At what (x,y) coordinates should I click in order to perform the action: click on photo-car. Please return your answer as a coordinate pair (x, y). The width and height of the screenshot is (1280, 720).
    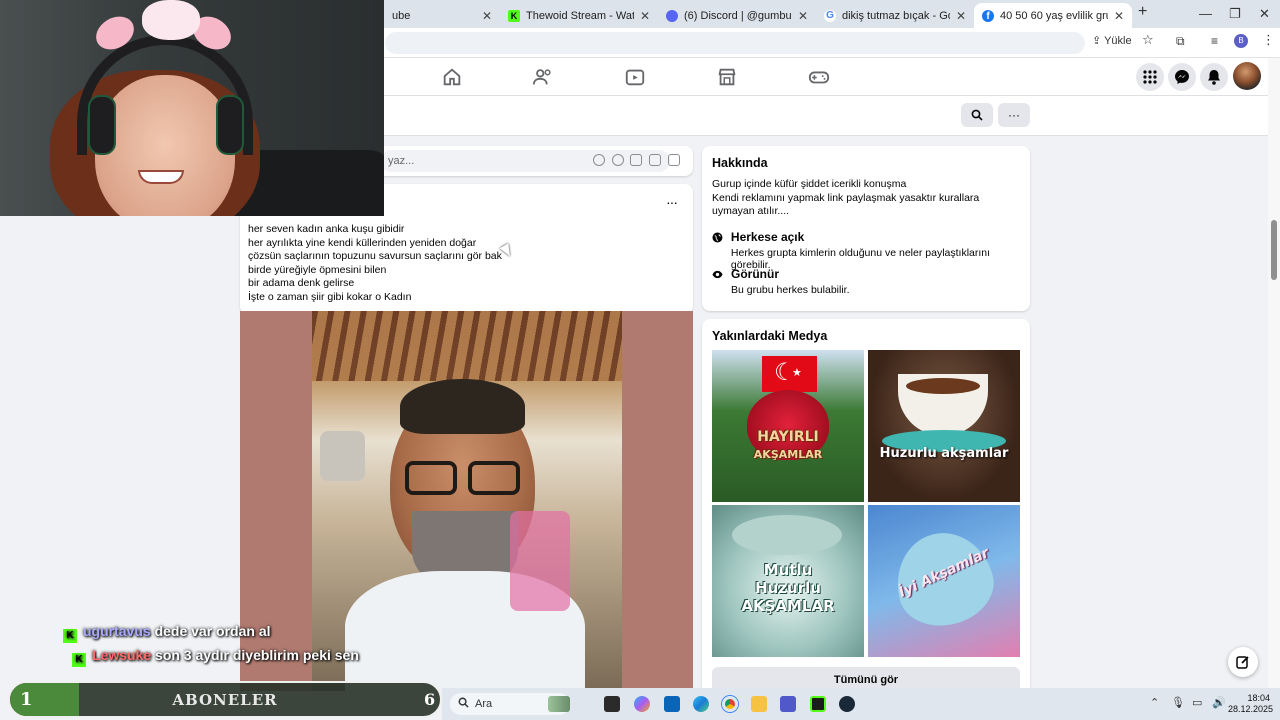
    Looking at the image, I should click on (342, 456).